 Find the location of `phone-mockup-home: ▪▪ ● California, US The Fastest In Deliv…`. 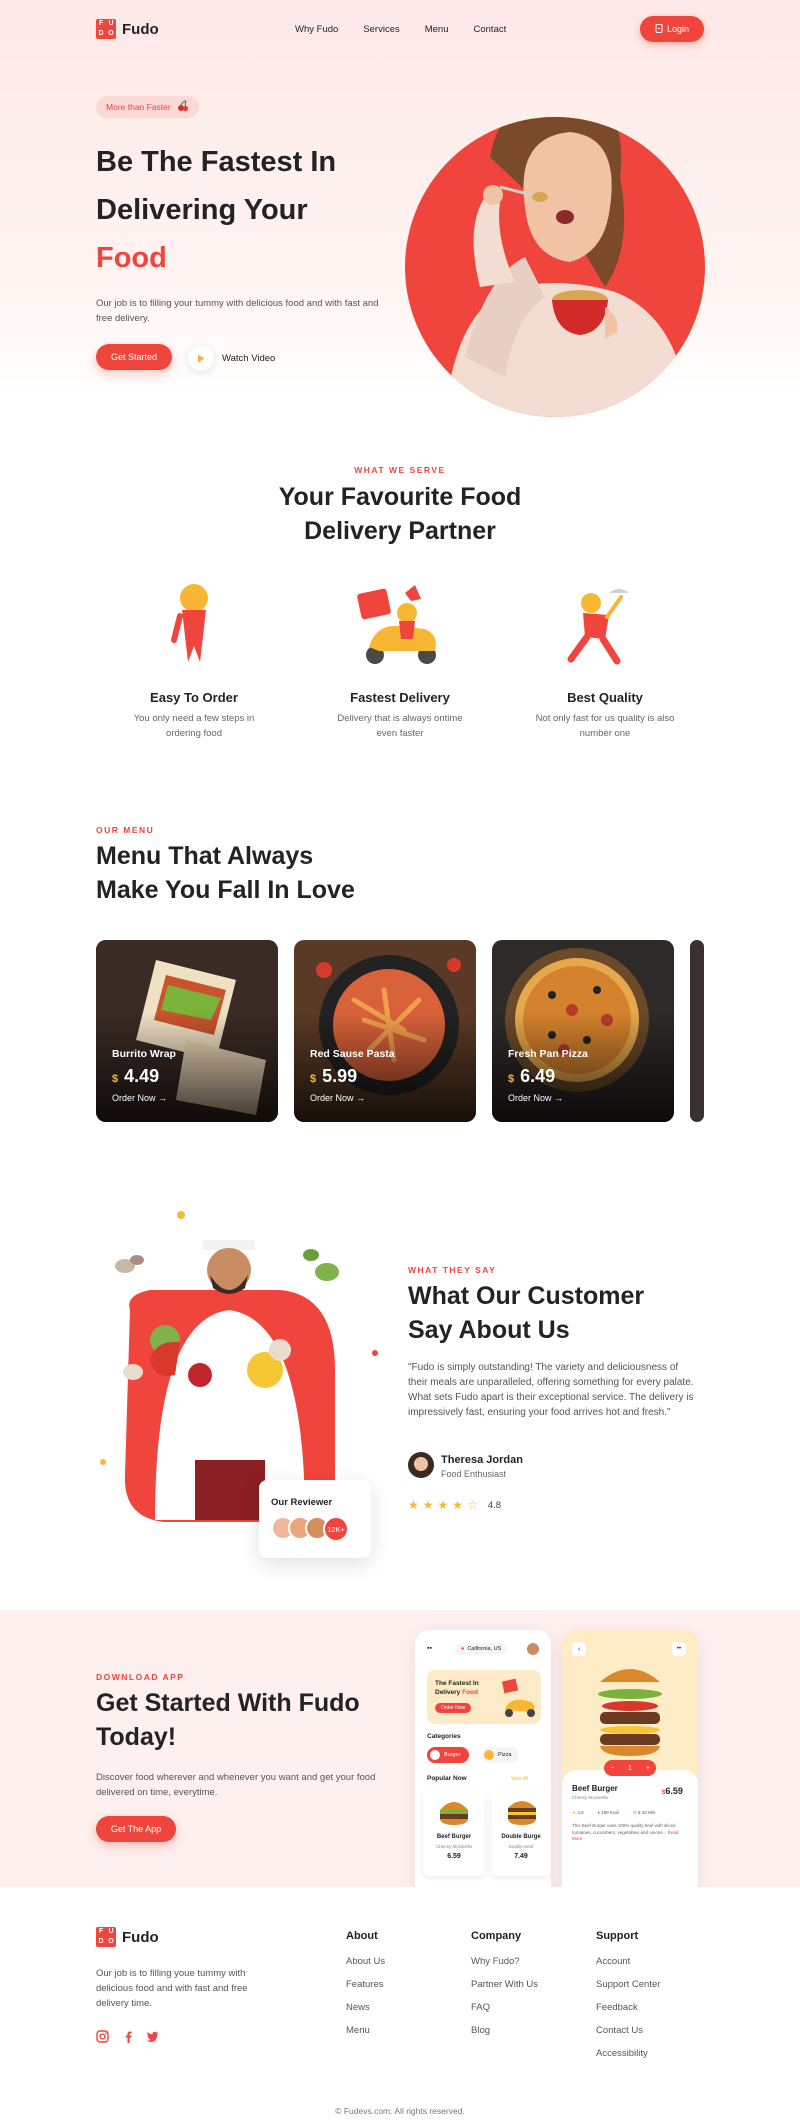

phone-mockup-home: ▪▪ ● California, US The Fastest In Deliv… is located at coordinates (483, 1758).